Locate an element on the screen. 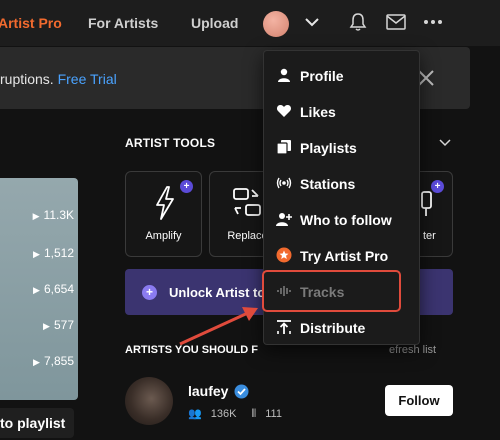 This screenshot has height=440, width=500. tracks-highlight-annotation is located at coordinates (331, 291).